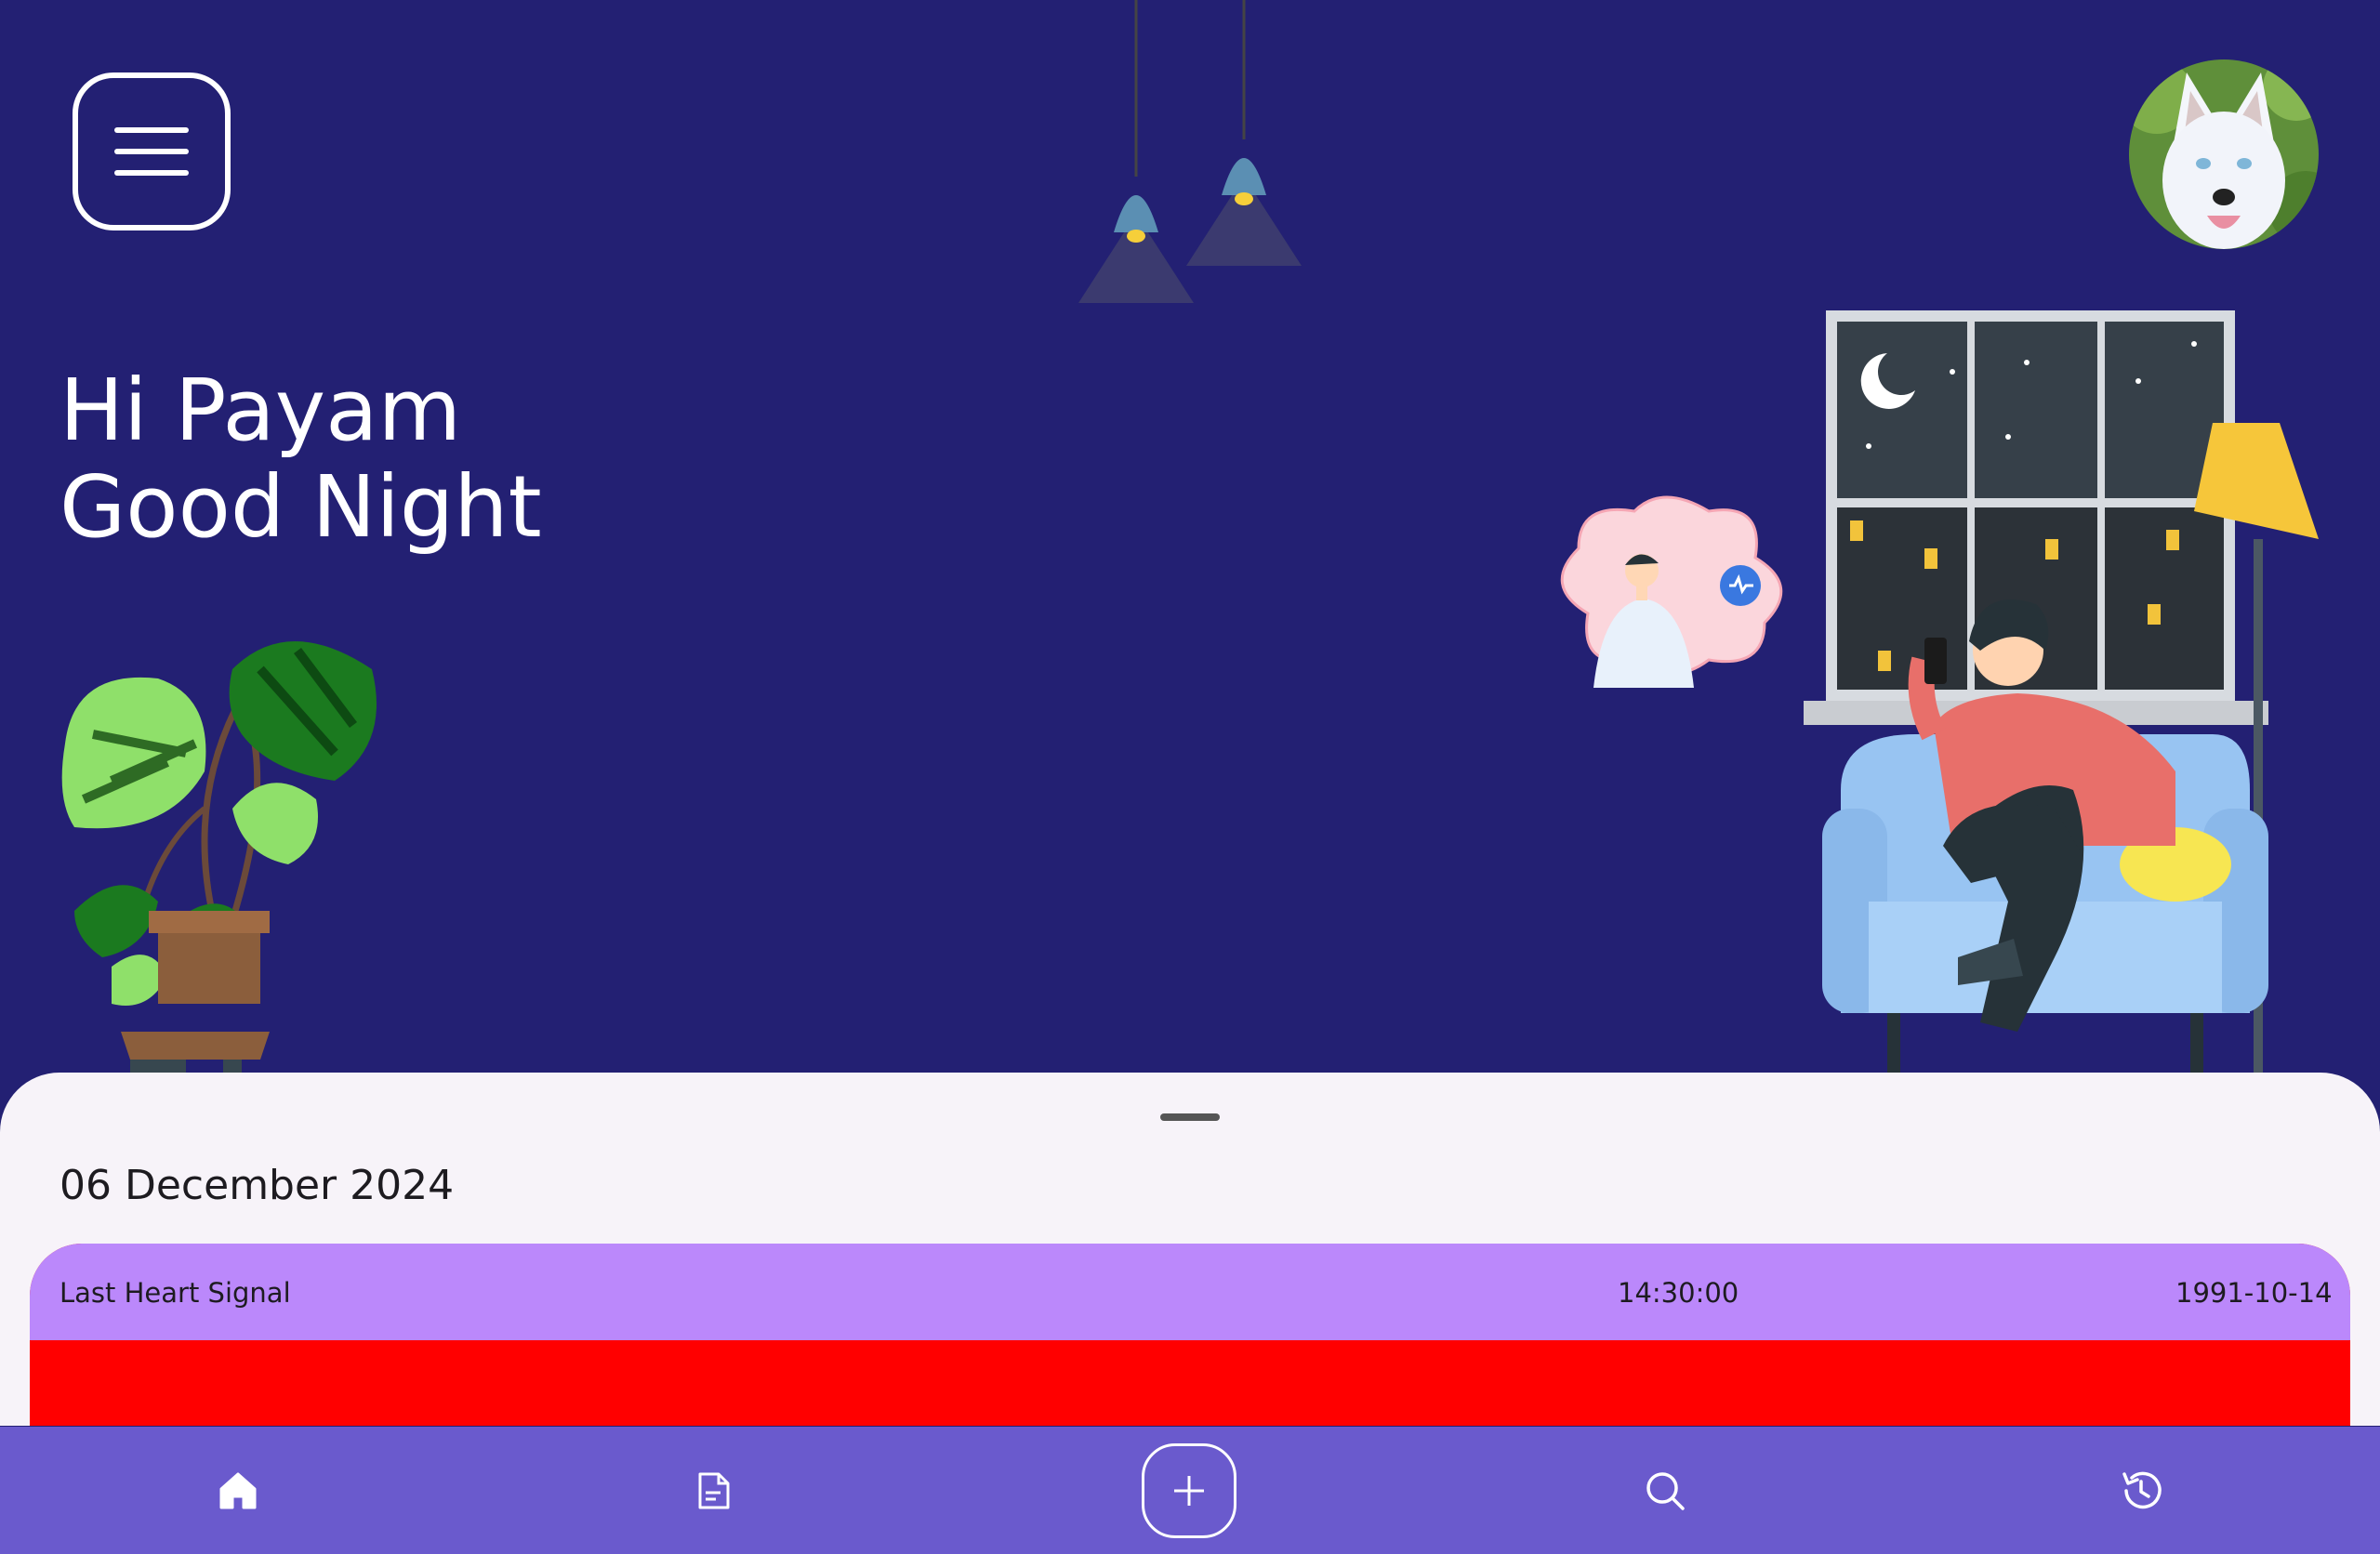 Image resolution: width=2380 pixels, height=1554 pixels. I want to click on nav-history, so click(2141, 1490).